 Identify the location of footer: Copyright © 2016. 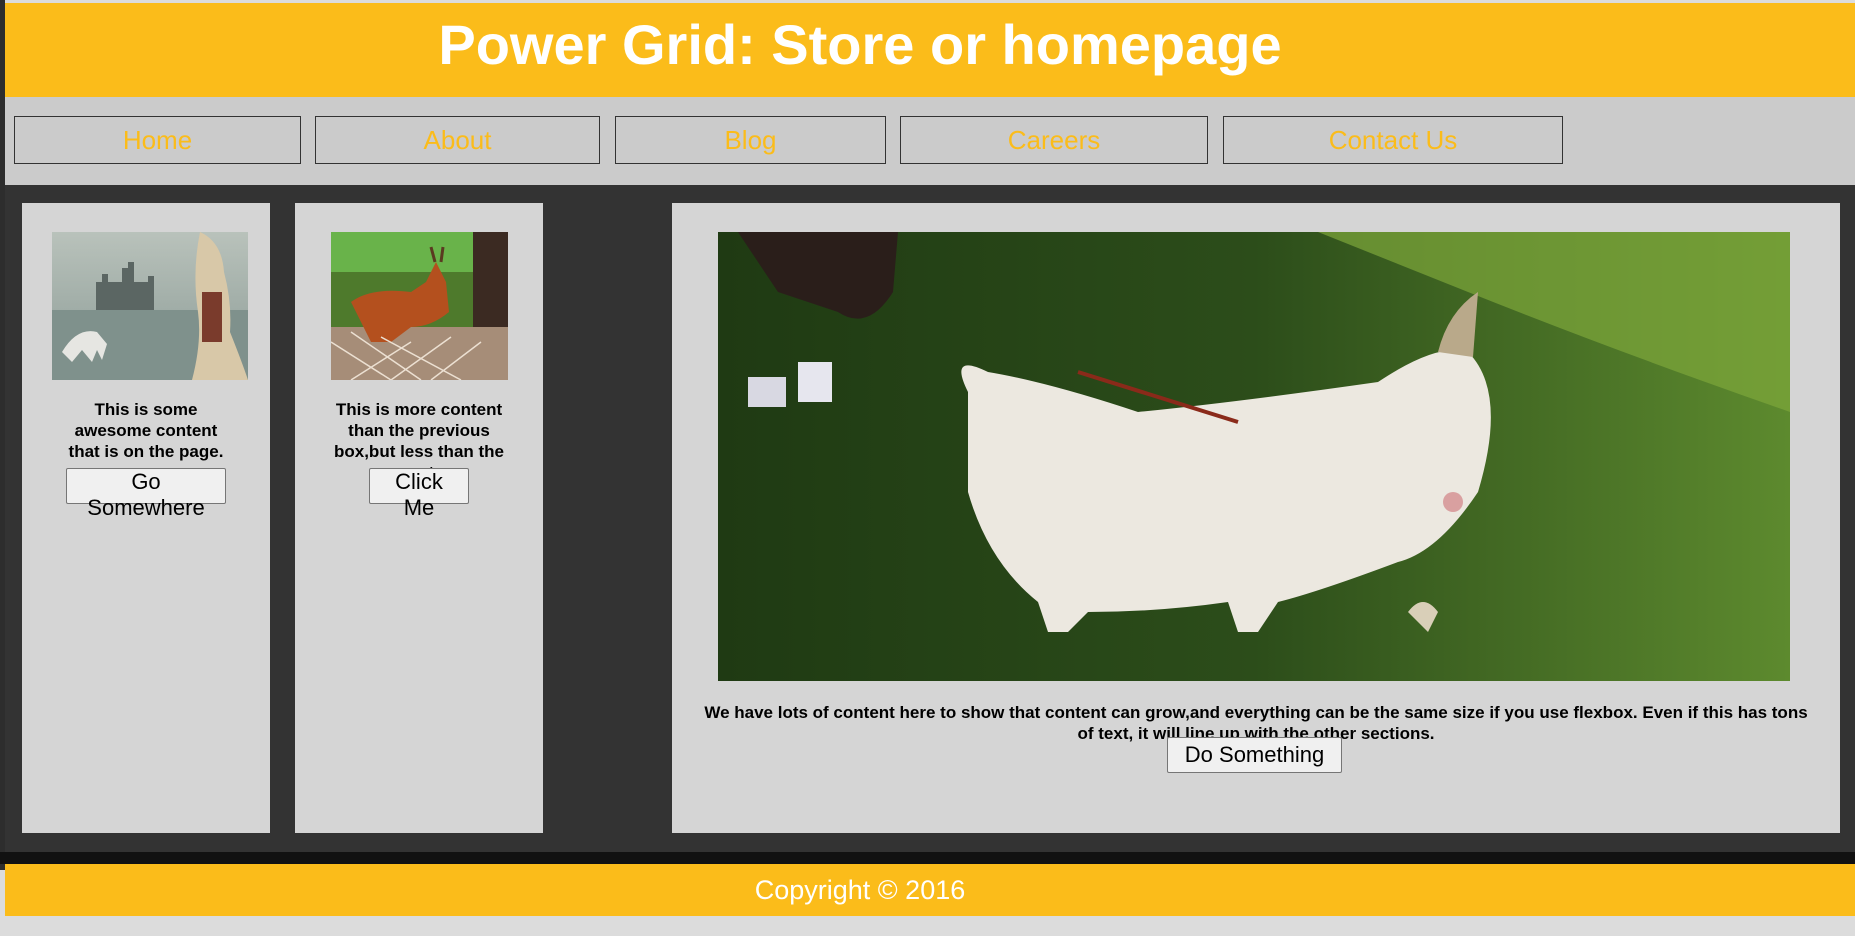
(930, 890).